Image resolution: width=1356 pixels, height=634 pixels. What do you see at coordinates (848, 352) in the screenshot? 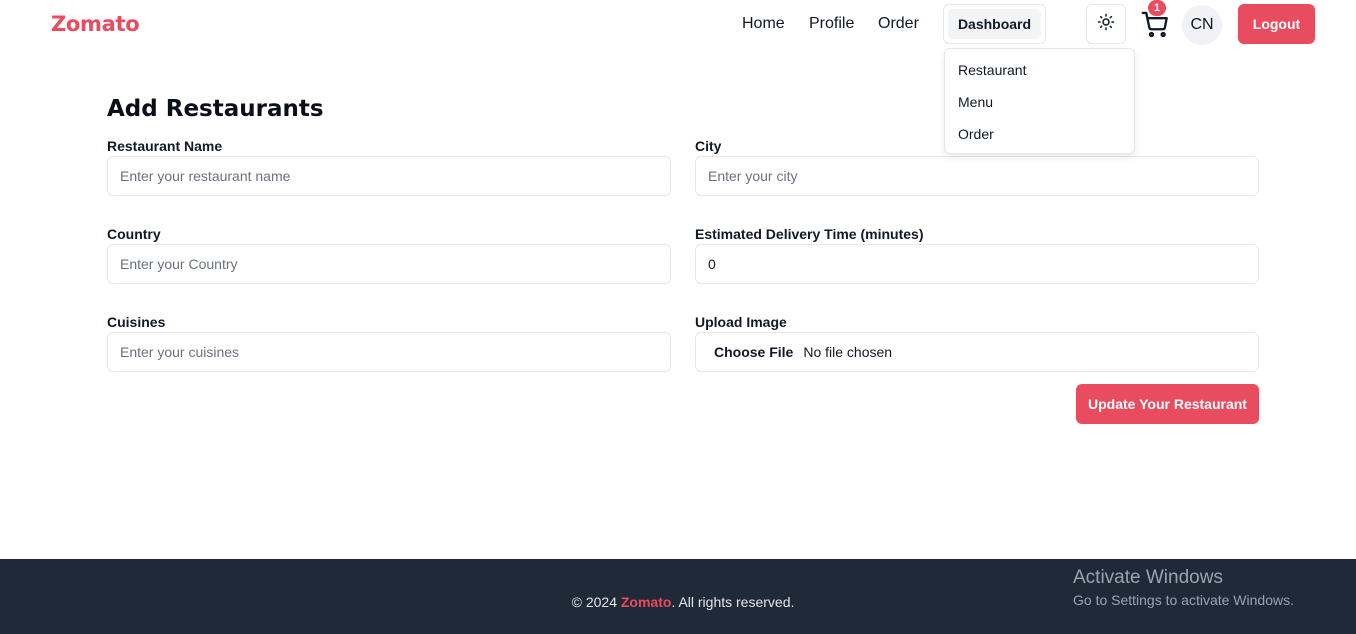
I see `file-status-text: No file chosen` at bounding box center [848, 352].